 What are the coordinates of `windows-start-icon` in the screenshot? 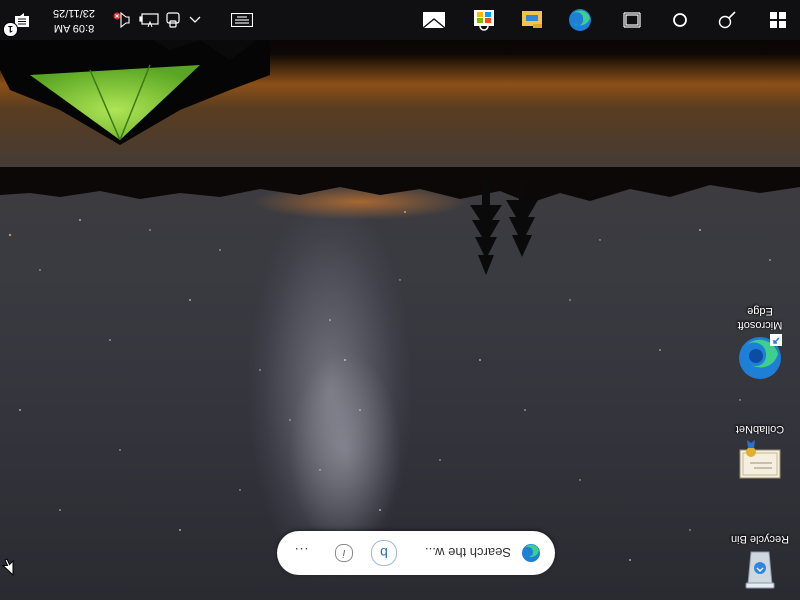 It's located at (778, 20).